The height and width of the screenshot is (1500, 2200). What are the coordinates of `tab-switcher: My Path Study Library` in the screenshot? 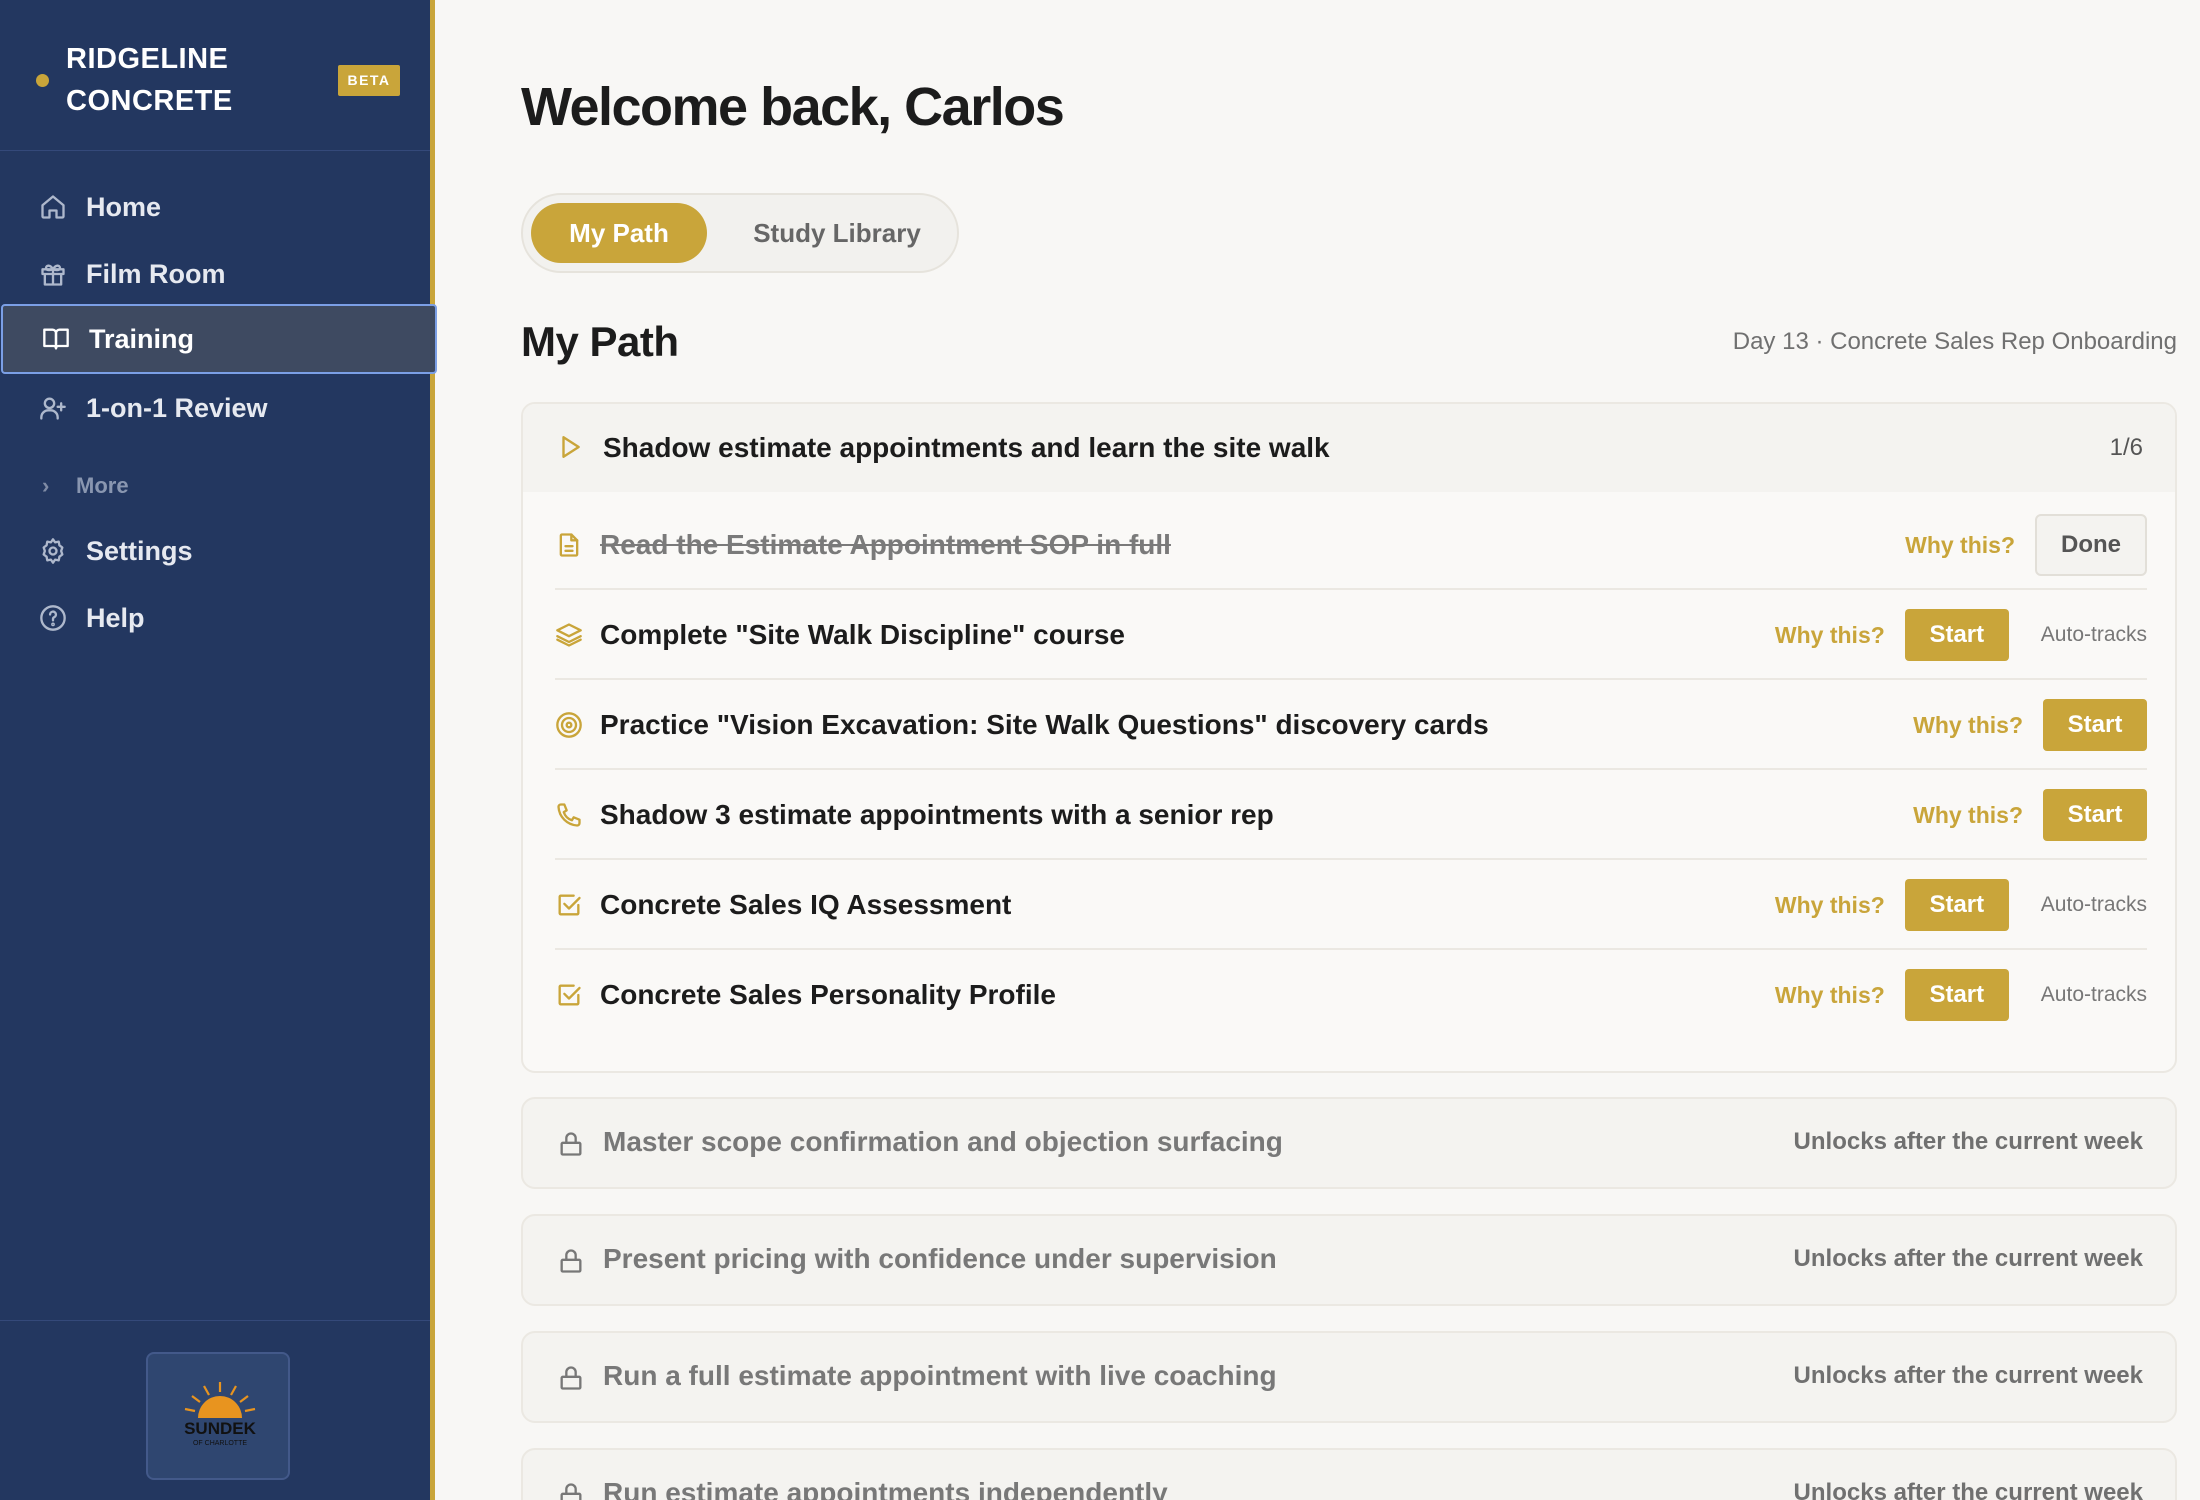 It's located at (740, 233).